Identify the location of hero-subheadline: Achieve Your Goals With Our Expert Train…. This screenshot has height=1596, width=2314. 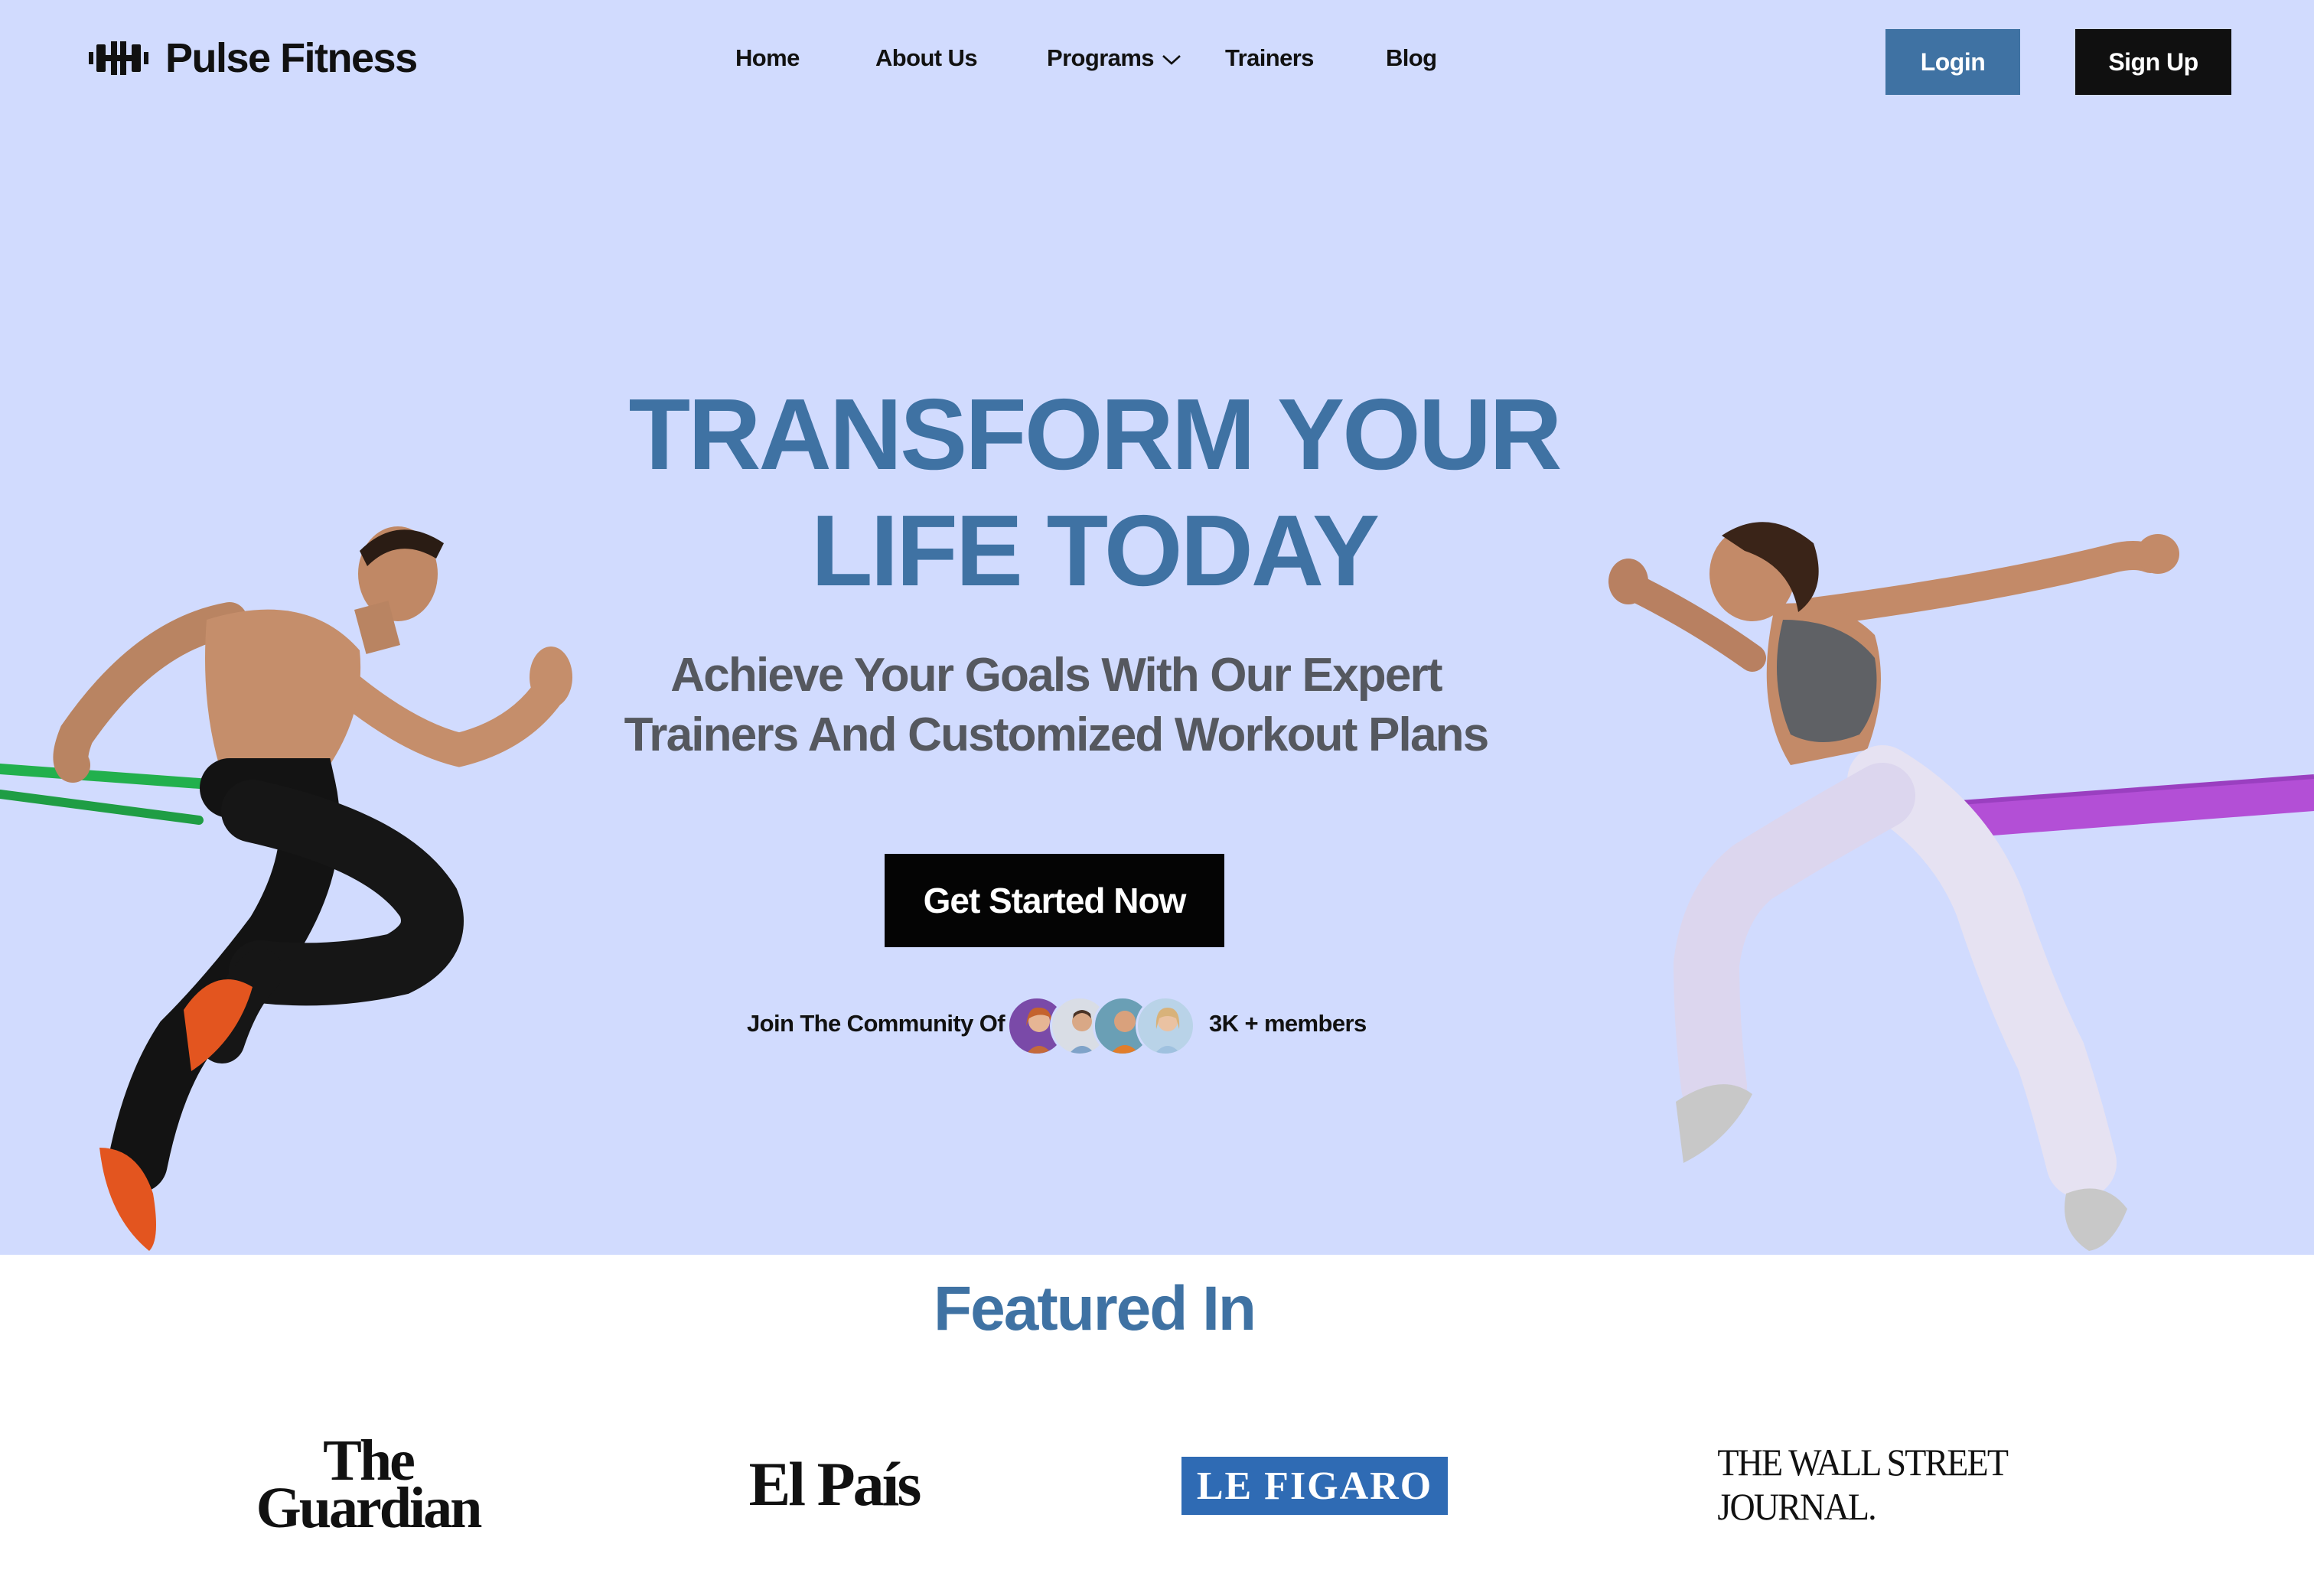
(1056, 705).